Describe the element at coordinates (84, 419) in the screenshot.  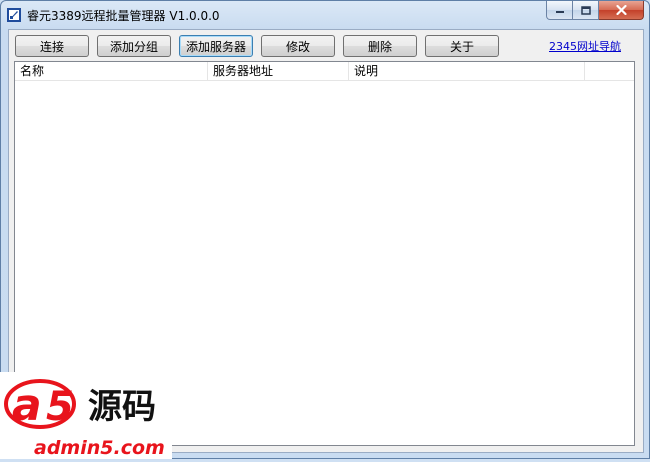
I see `admin5-logo: a 5 源码 admin5.com` at that location.